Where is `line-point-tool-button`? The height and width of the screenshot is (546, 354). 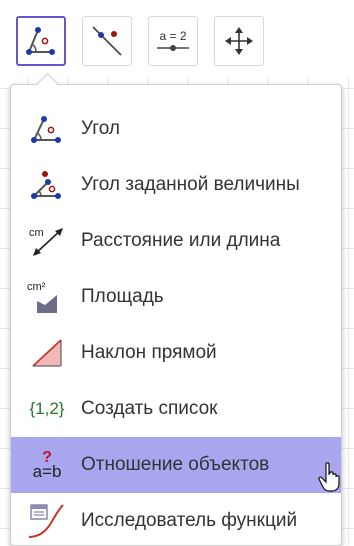
line-point-tool-button is located at coordinates (107, 41).